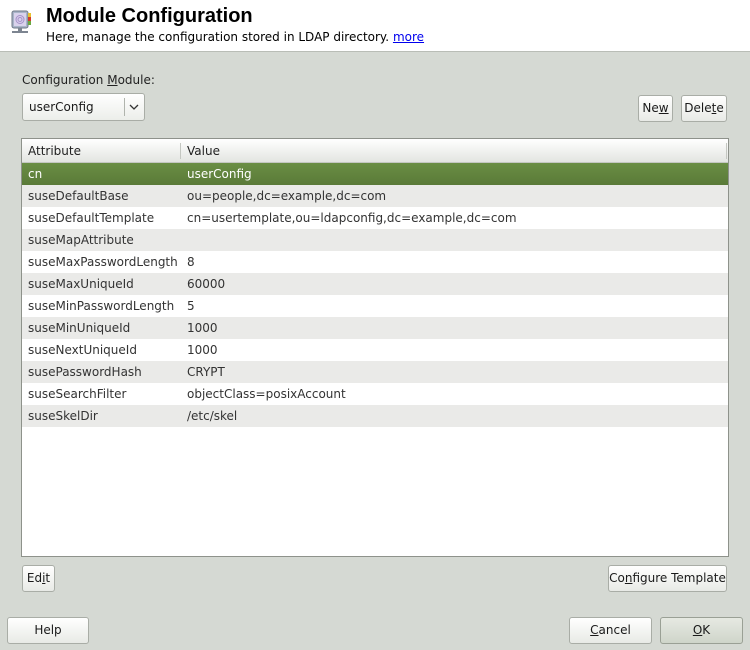  I want to click on value-cell: /etc/skel, so click(212, 416).